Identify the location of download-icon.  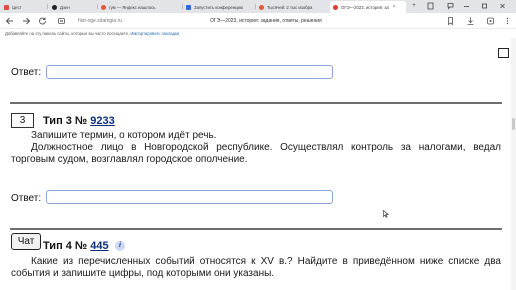
(470, 22).